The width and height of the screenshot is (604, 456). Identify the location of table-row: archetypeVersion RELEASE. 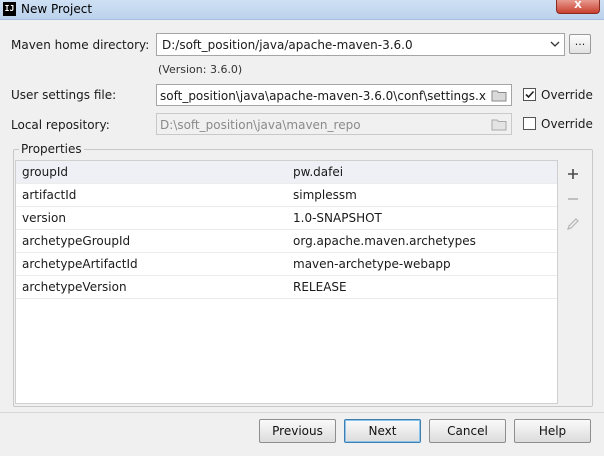
(286, 287).